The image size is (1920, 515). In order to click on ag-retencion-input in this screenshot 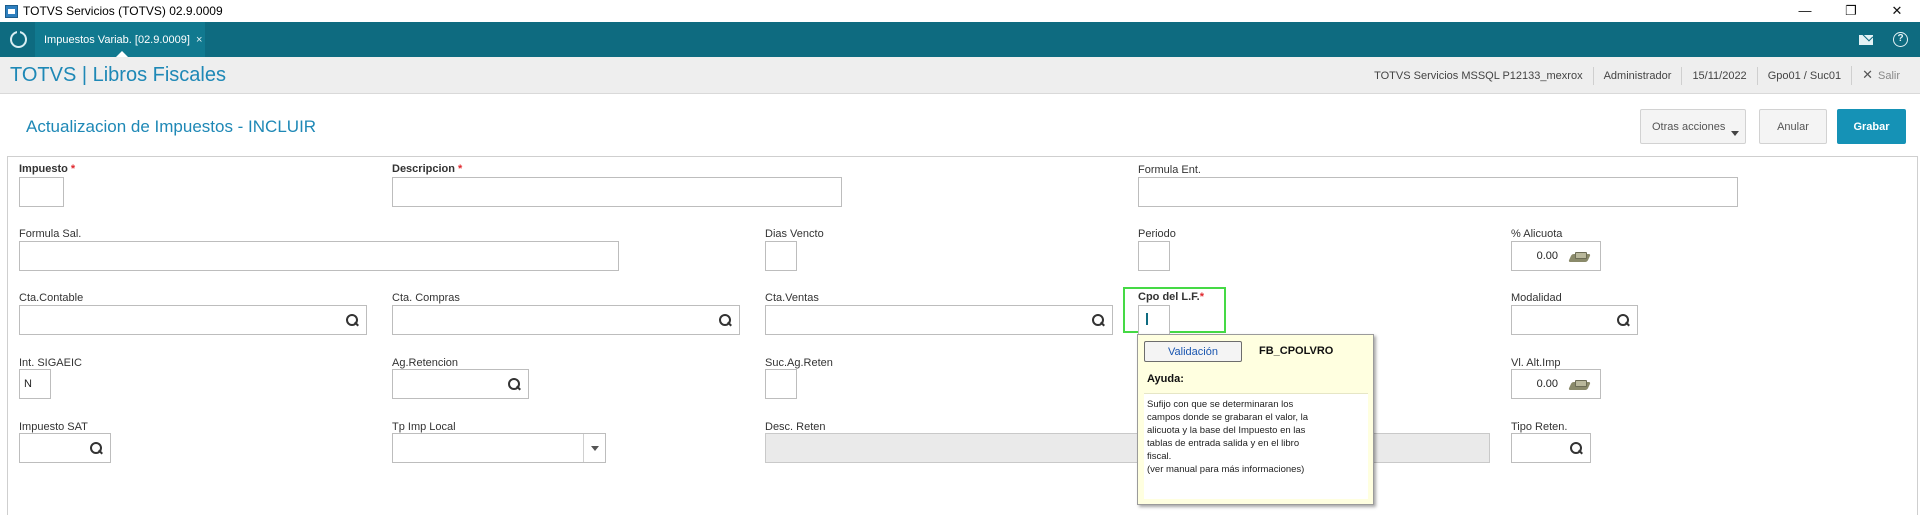, I will do `click(460, 384)`.